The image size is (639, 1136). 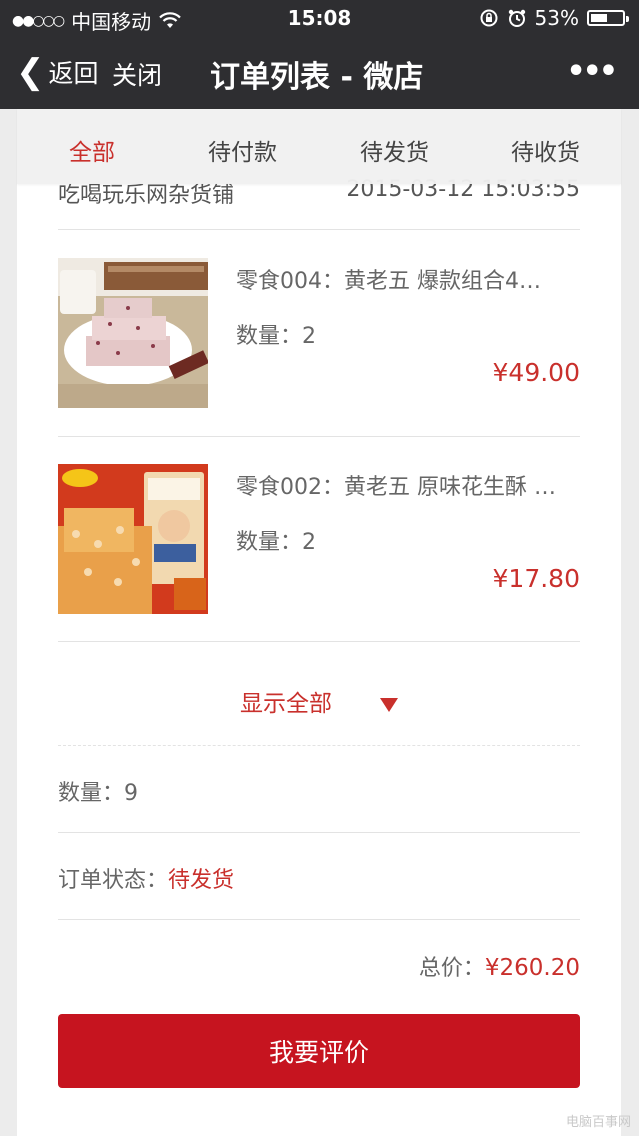 I want to click on dashed-divider, so click(x=319, y=745).